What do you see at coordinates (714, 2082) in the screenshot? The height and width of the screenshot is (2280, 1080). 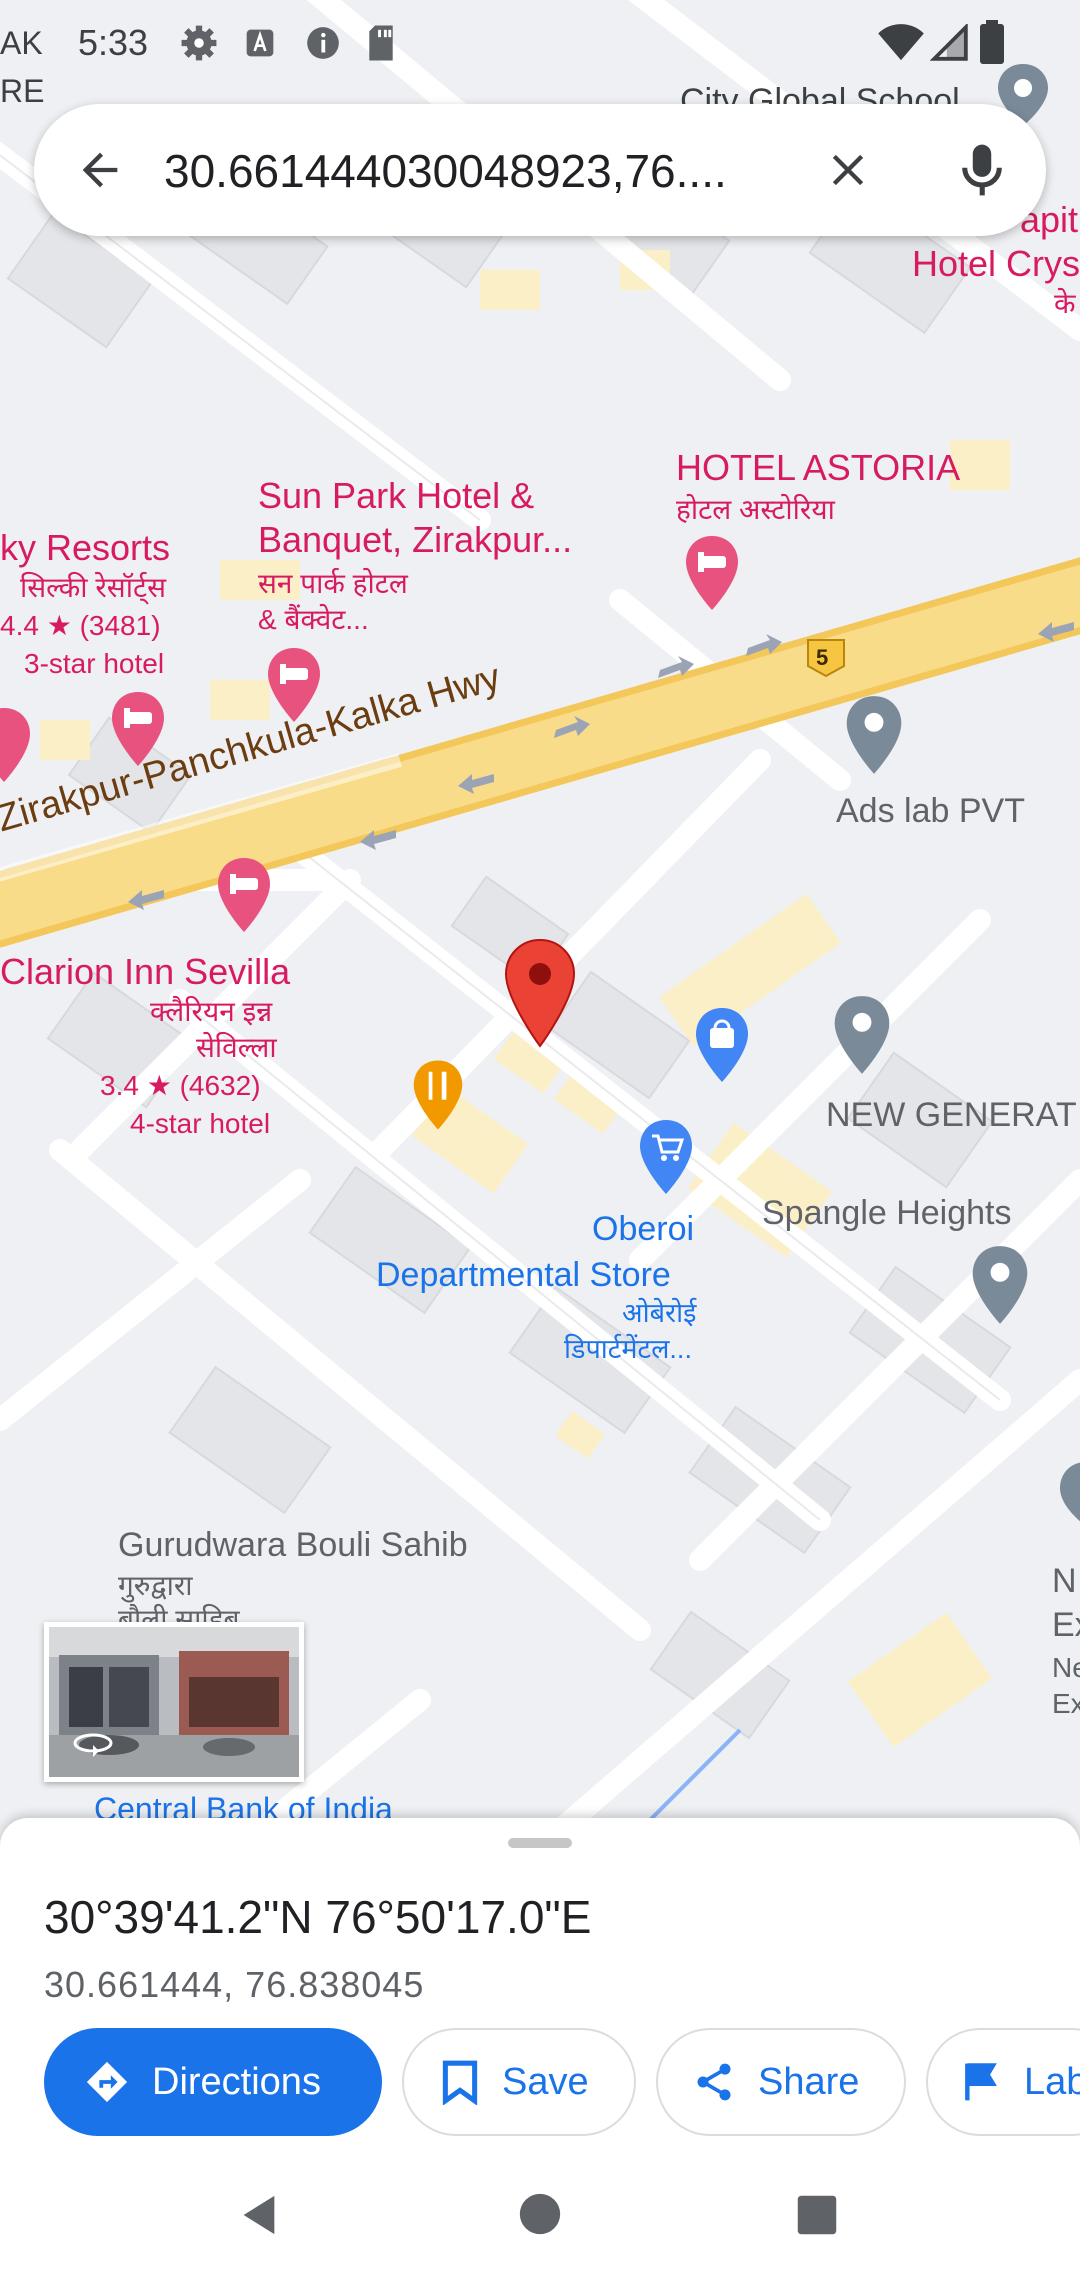 I see `share-icon` at bounding box center [714, 2082].